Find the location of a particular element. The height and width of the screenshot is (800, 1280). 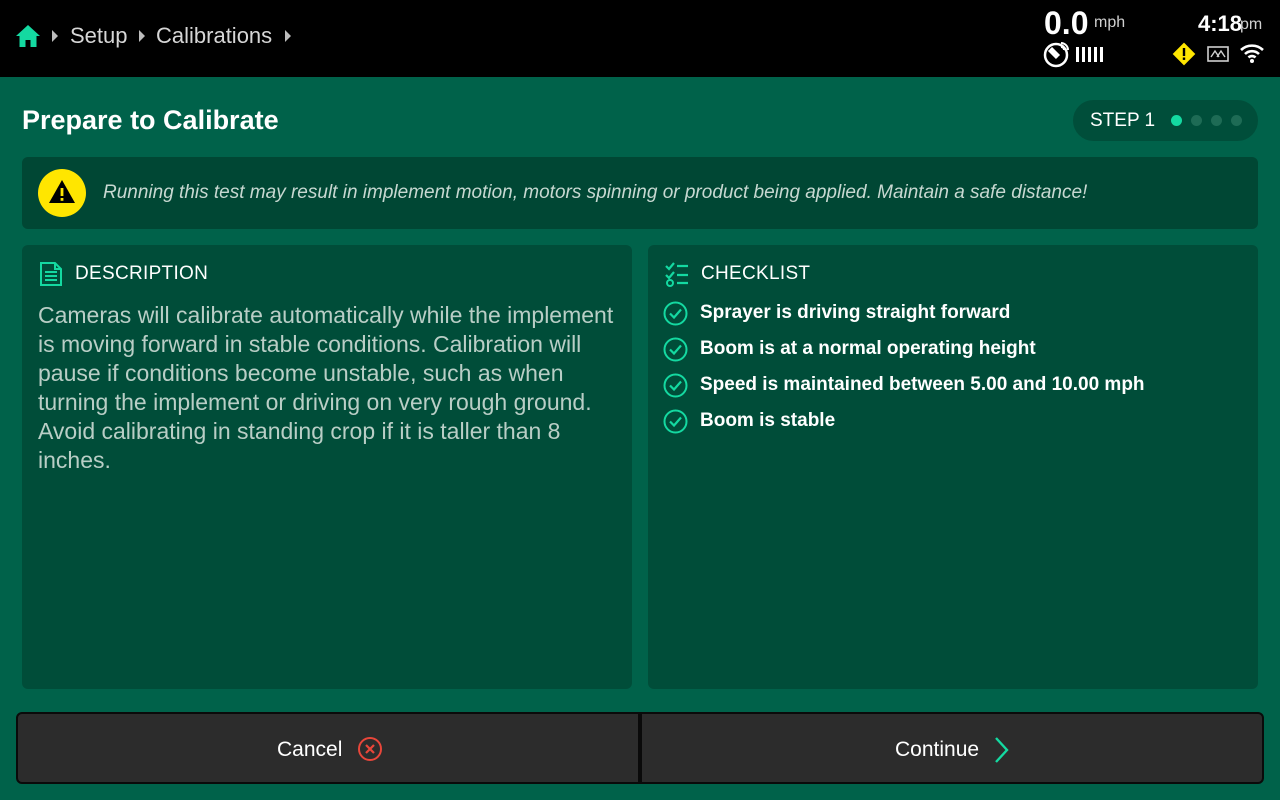

clock-ampm: pm is located at coordinates (1251, 24).